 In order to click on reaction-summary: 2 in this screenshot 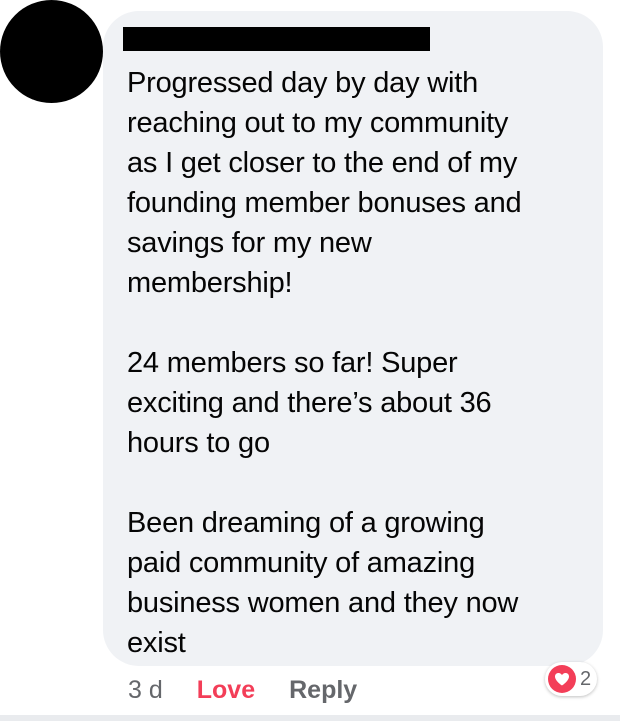, I will do `click(571, 679)`.